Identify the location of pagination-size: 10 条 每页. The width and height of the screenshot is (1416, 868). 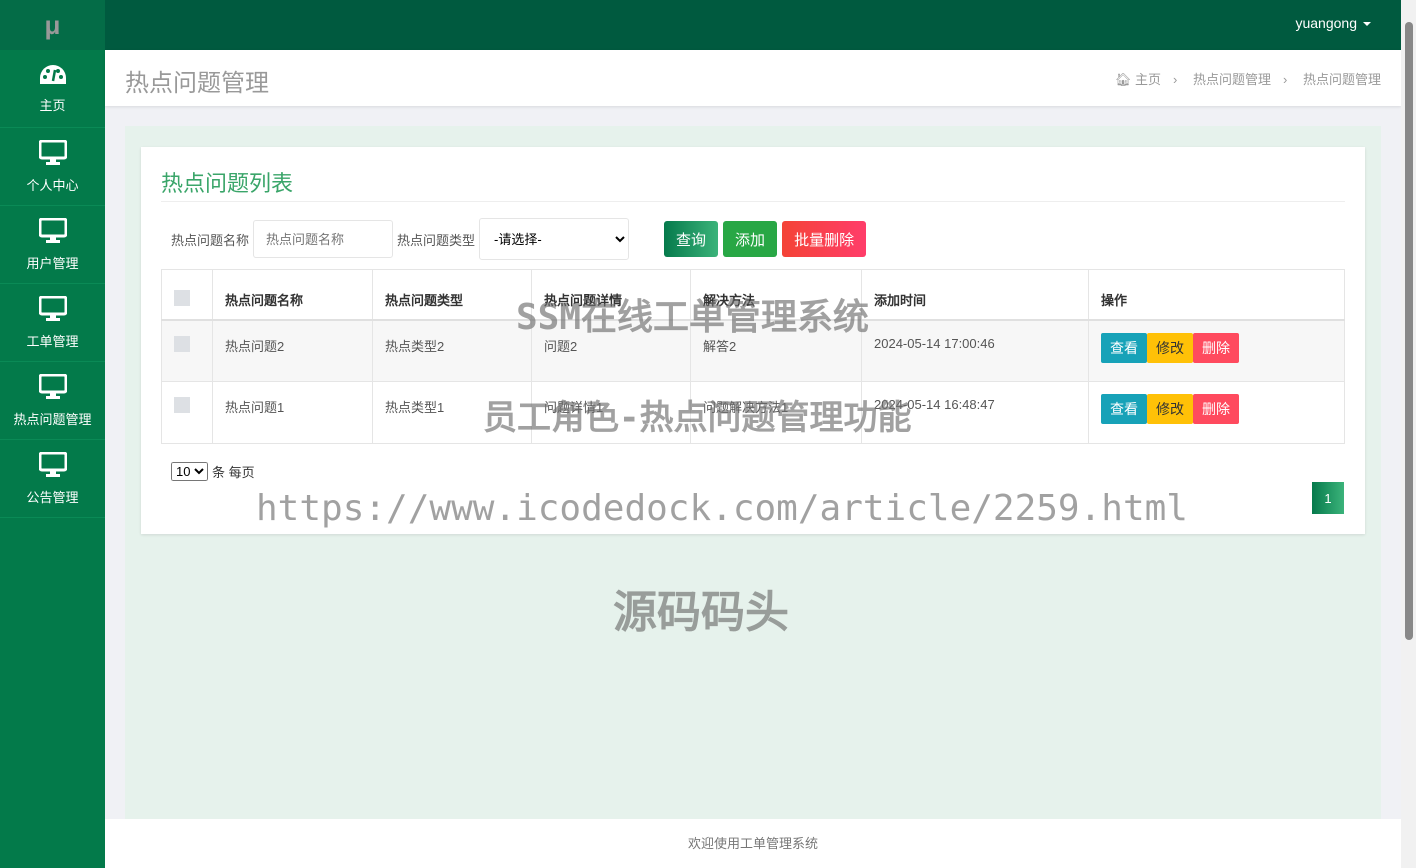
(213, 471).